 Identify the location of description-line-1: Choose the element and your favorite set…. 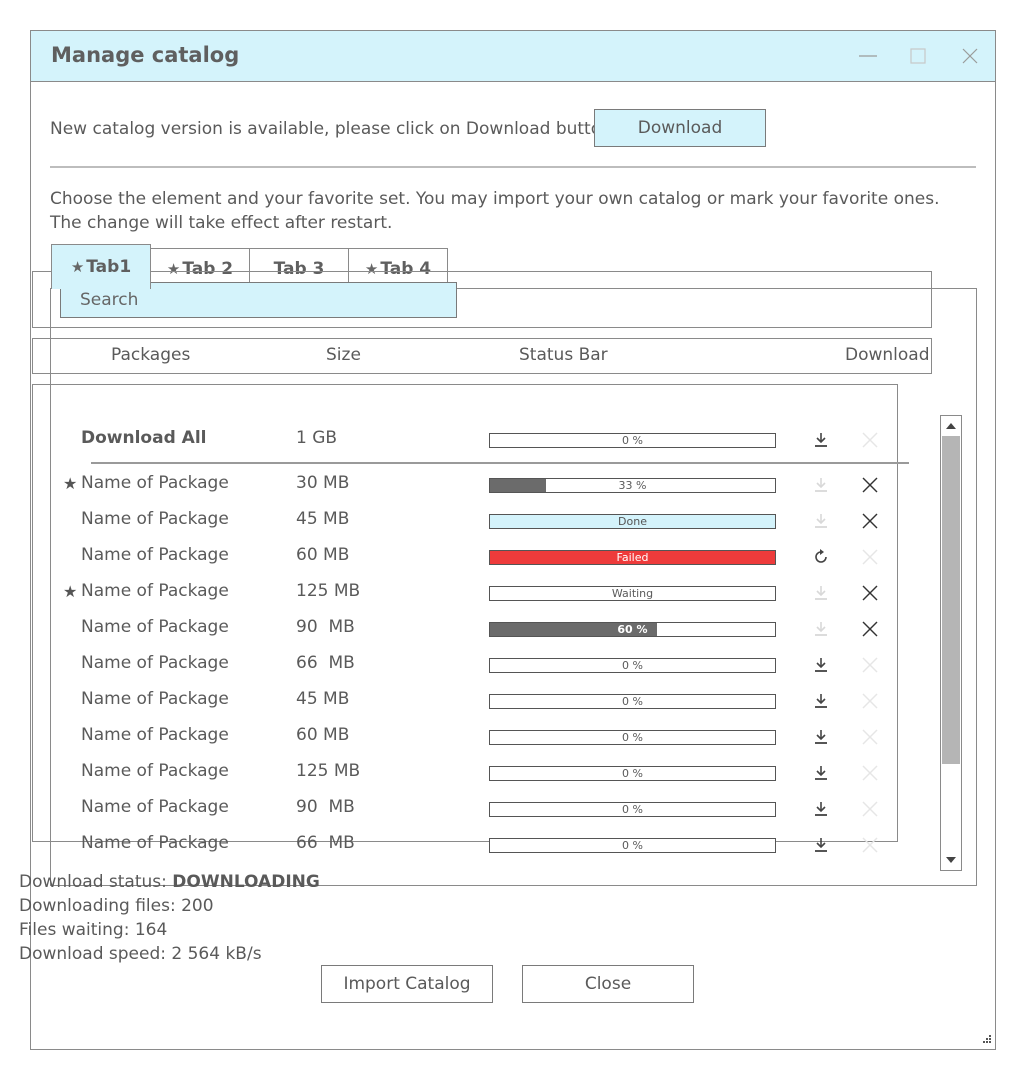
(495, 199).